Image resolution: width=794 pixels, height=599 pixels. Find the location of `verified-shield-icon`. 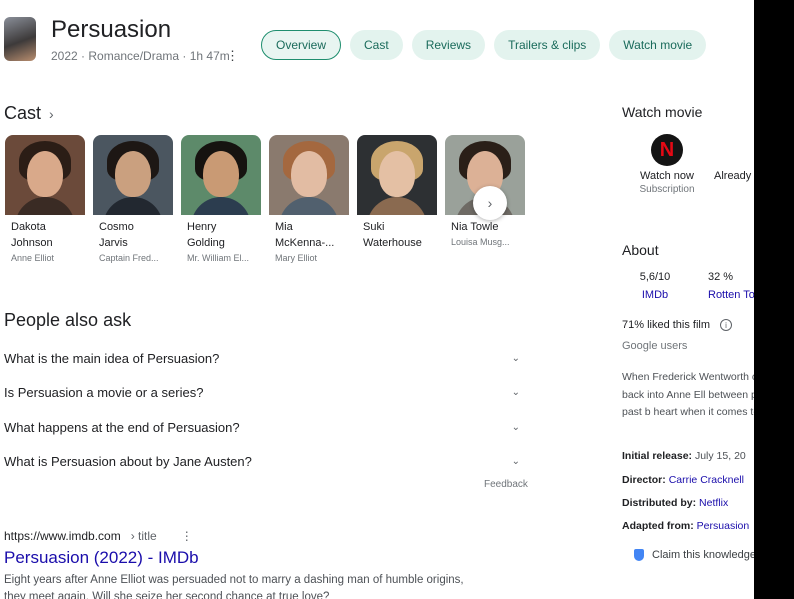

verified-shield-icon is located at coordinates (639, 555).